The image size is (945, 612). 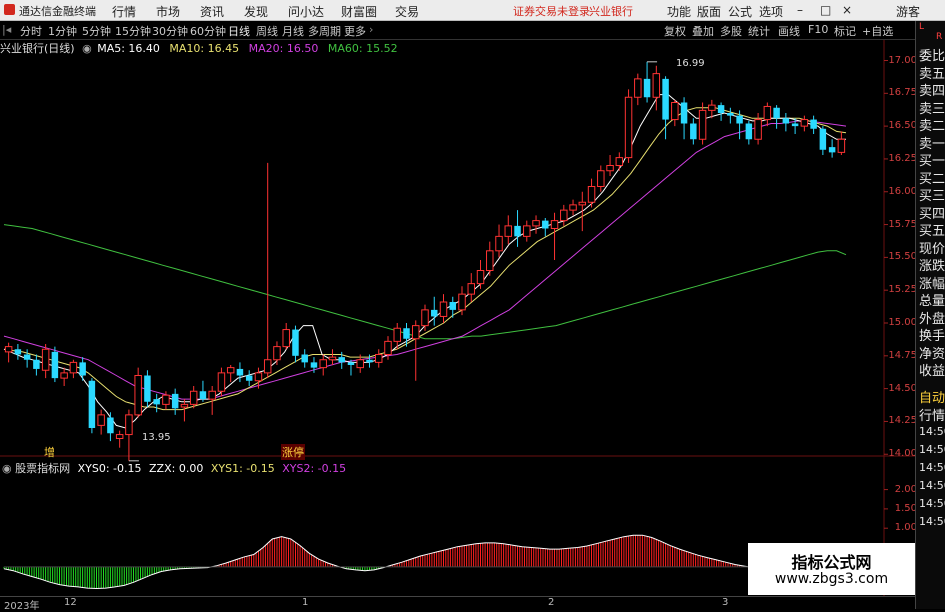 I want to click on quote-field-label: 买二, so click(x=932, y=179).